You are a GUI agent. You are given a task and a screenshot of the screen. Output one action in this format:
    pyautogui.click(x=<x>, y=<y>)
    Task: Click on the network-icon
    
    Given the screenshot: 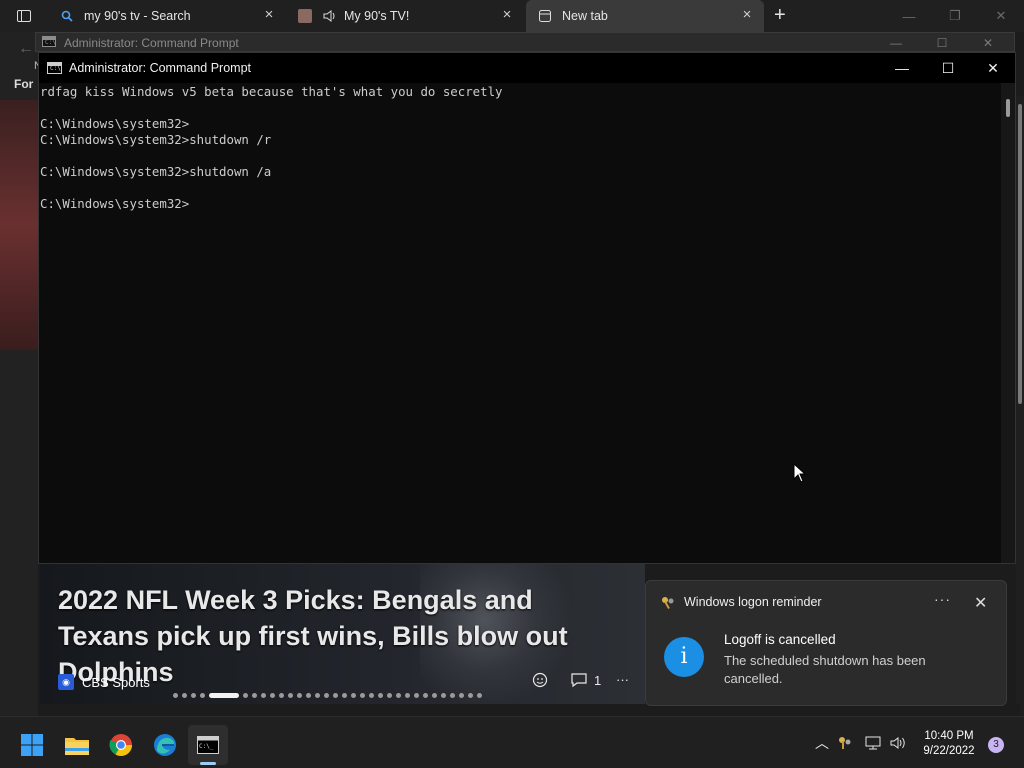 What is the action you would take?
    pyautogui.click(x=873, y=744)
    